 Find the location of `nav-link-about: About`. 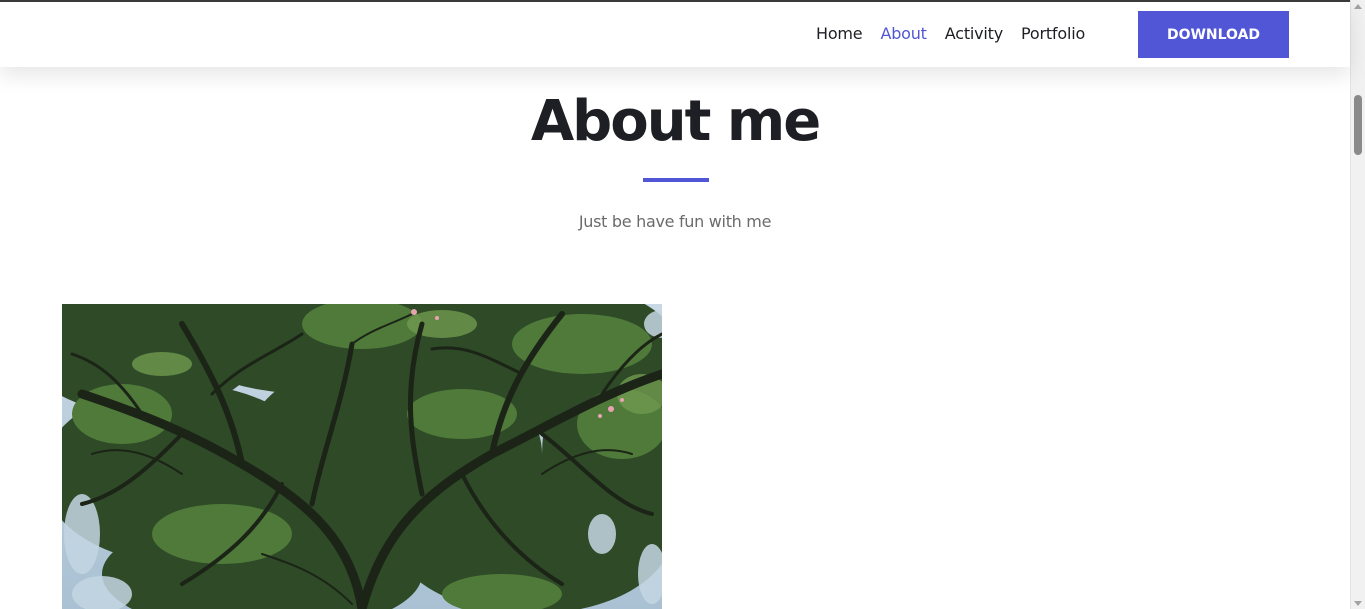

nav-link-about: About is located at coordinates (903, 34).